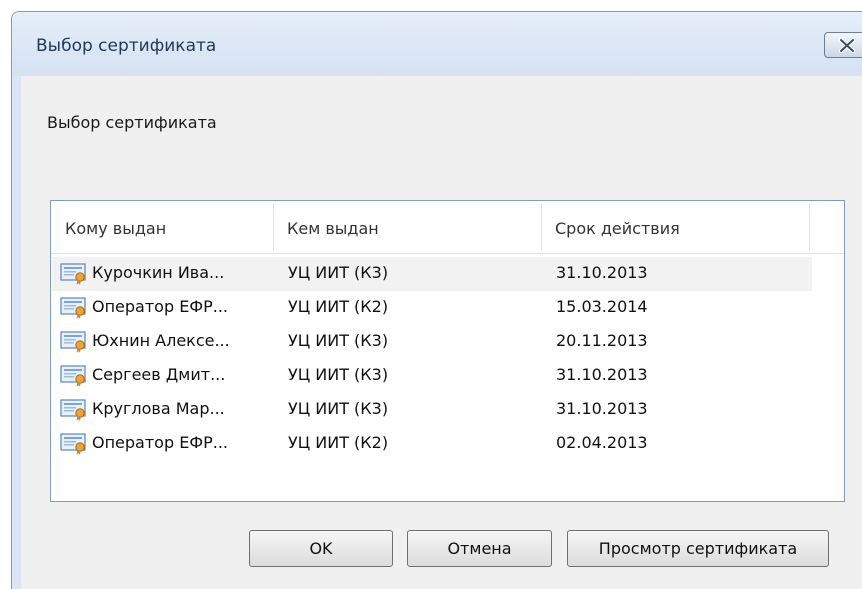  What do you see at coordinates (602, 442) in the screenshot?
I see `cell-expiry: 02.04.2013` at bounding box center [602, 442].